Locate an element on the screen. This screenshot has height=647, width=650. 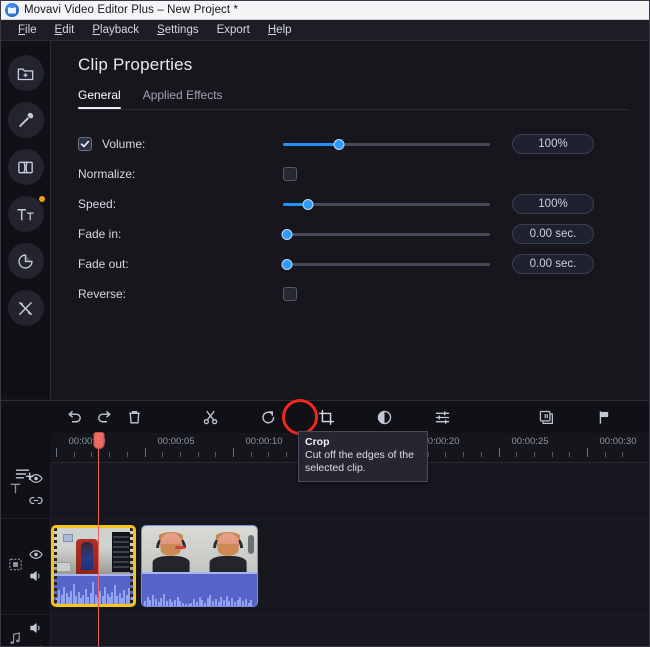
ruler-label-5: 00:00:25 is located at coordinates (530, 441).